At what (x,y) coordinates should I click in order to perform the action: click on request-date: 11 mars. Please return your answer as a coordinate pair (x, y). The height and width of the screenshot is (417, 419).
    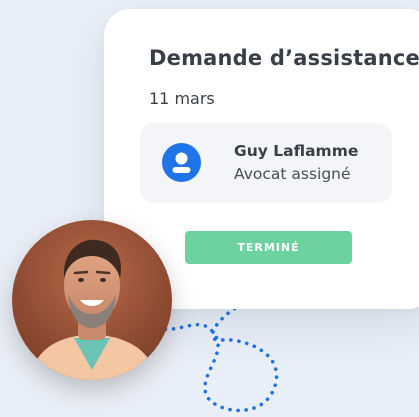
    Looking at the image, I should click on (182, 98).